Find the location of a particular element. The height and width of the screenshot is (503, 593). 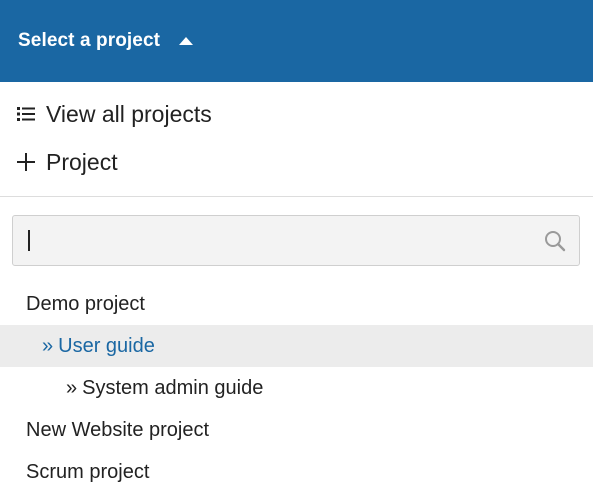

project-item-label: New Website project is located at coordinates (118, 429).